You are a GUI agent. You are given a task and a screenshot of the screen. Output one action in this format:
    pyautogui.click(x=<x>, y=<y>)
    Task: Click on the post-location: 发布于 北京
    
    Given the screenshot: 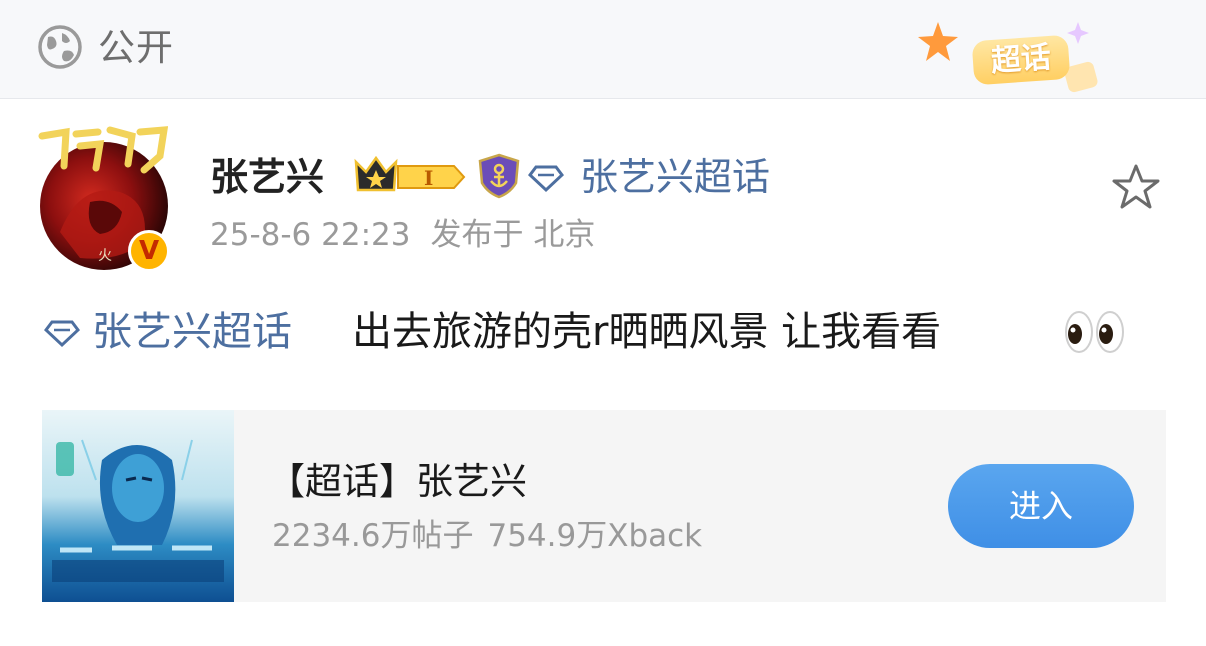 What is the action you would take?
    pyautogui.click(x=513, y=235)
    